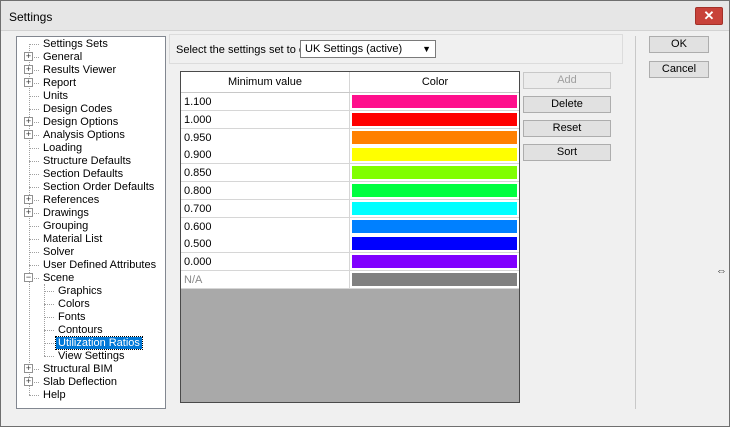 Image resolution: width=730 pixels, height=427 pixels. I want to click on tree-item-label: Colors, so click(74, 304).